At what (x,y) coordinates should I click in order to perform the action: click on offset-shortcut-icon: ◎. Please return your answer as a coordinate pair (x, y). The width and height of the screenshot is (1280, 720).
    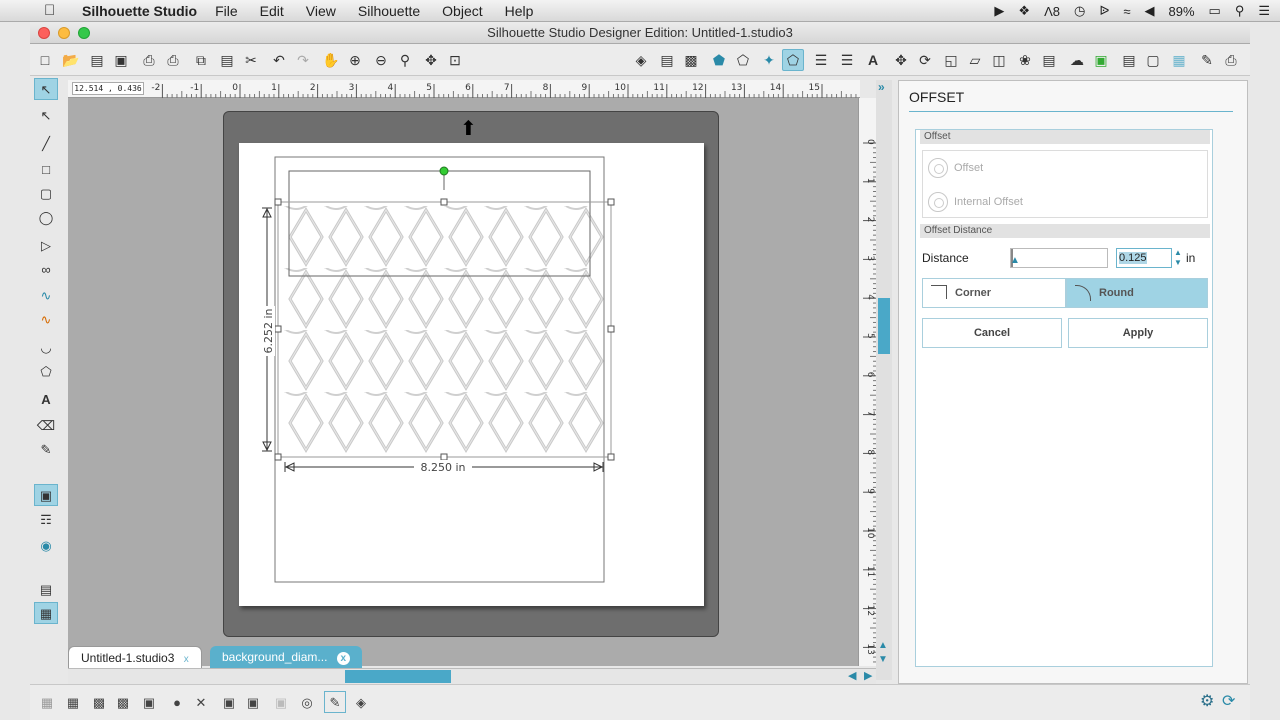
    Looking at the image, I should click on (307, 702).